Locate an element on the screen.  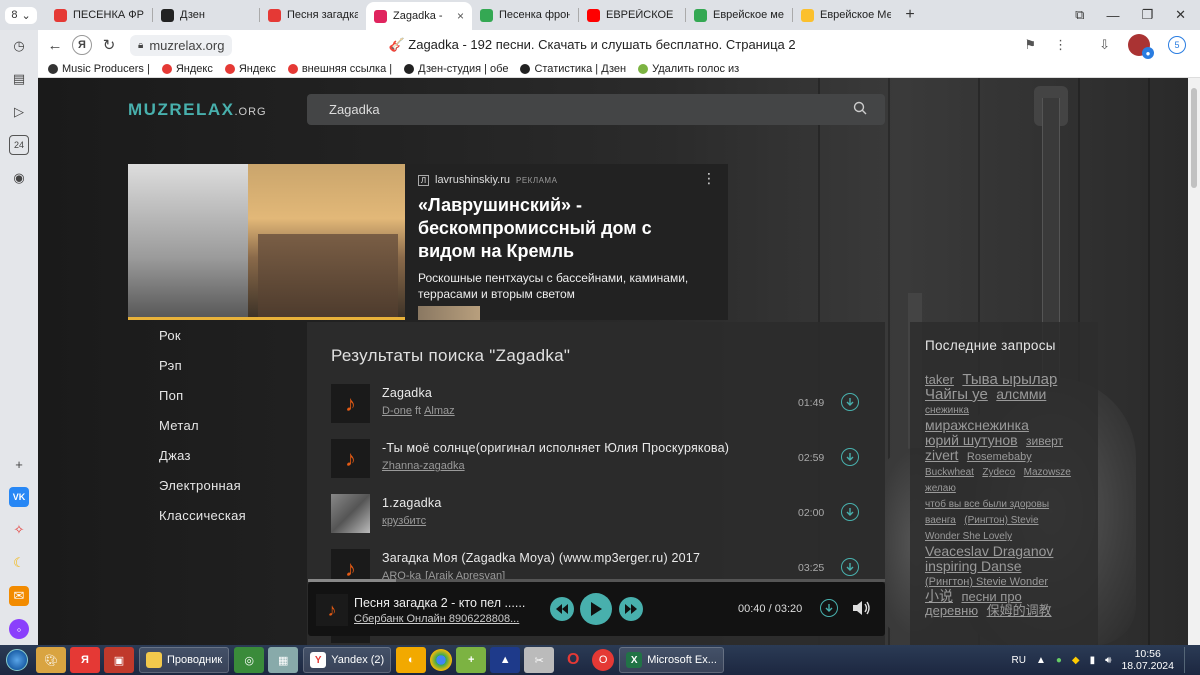
page-scrollbar is located at coordinates (1194, 361).